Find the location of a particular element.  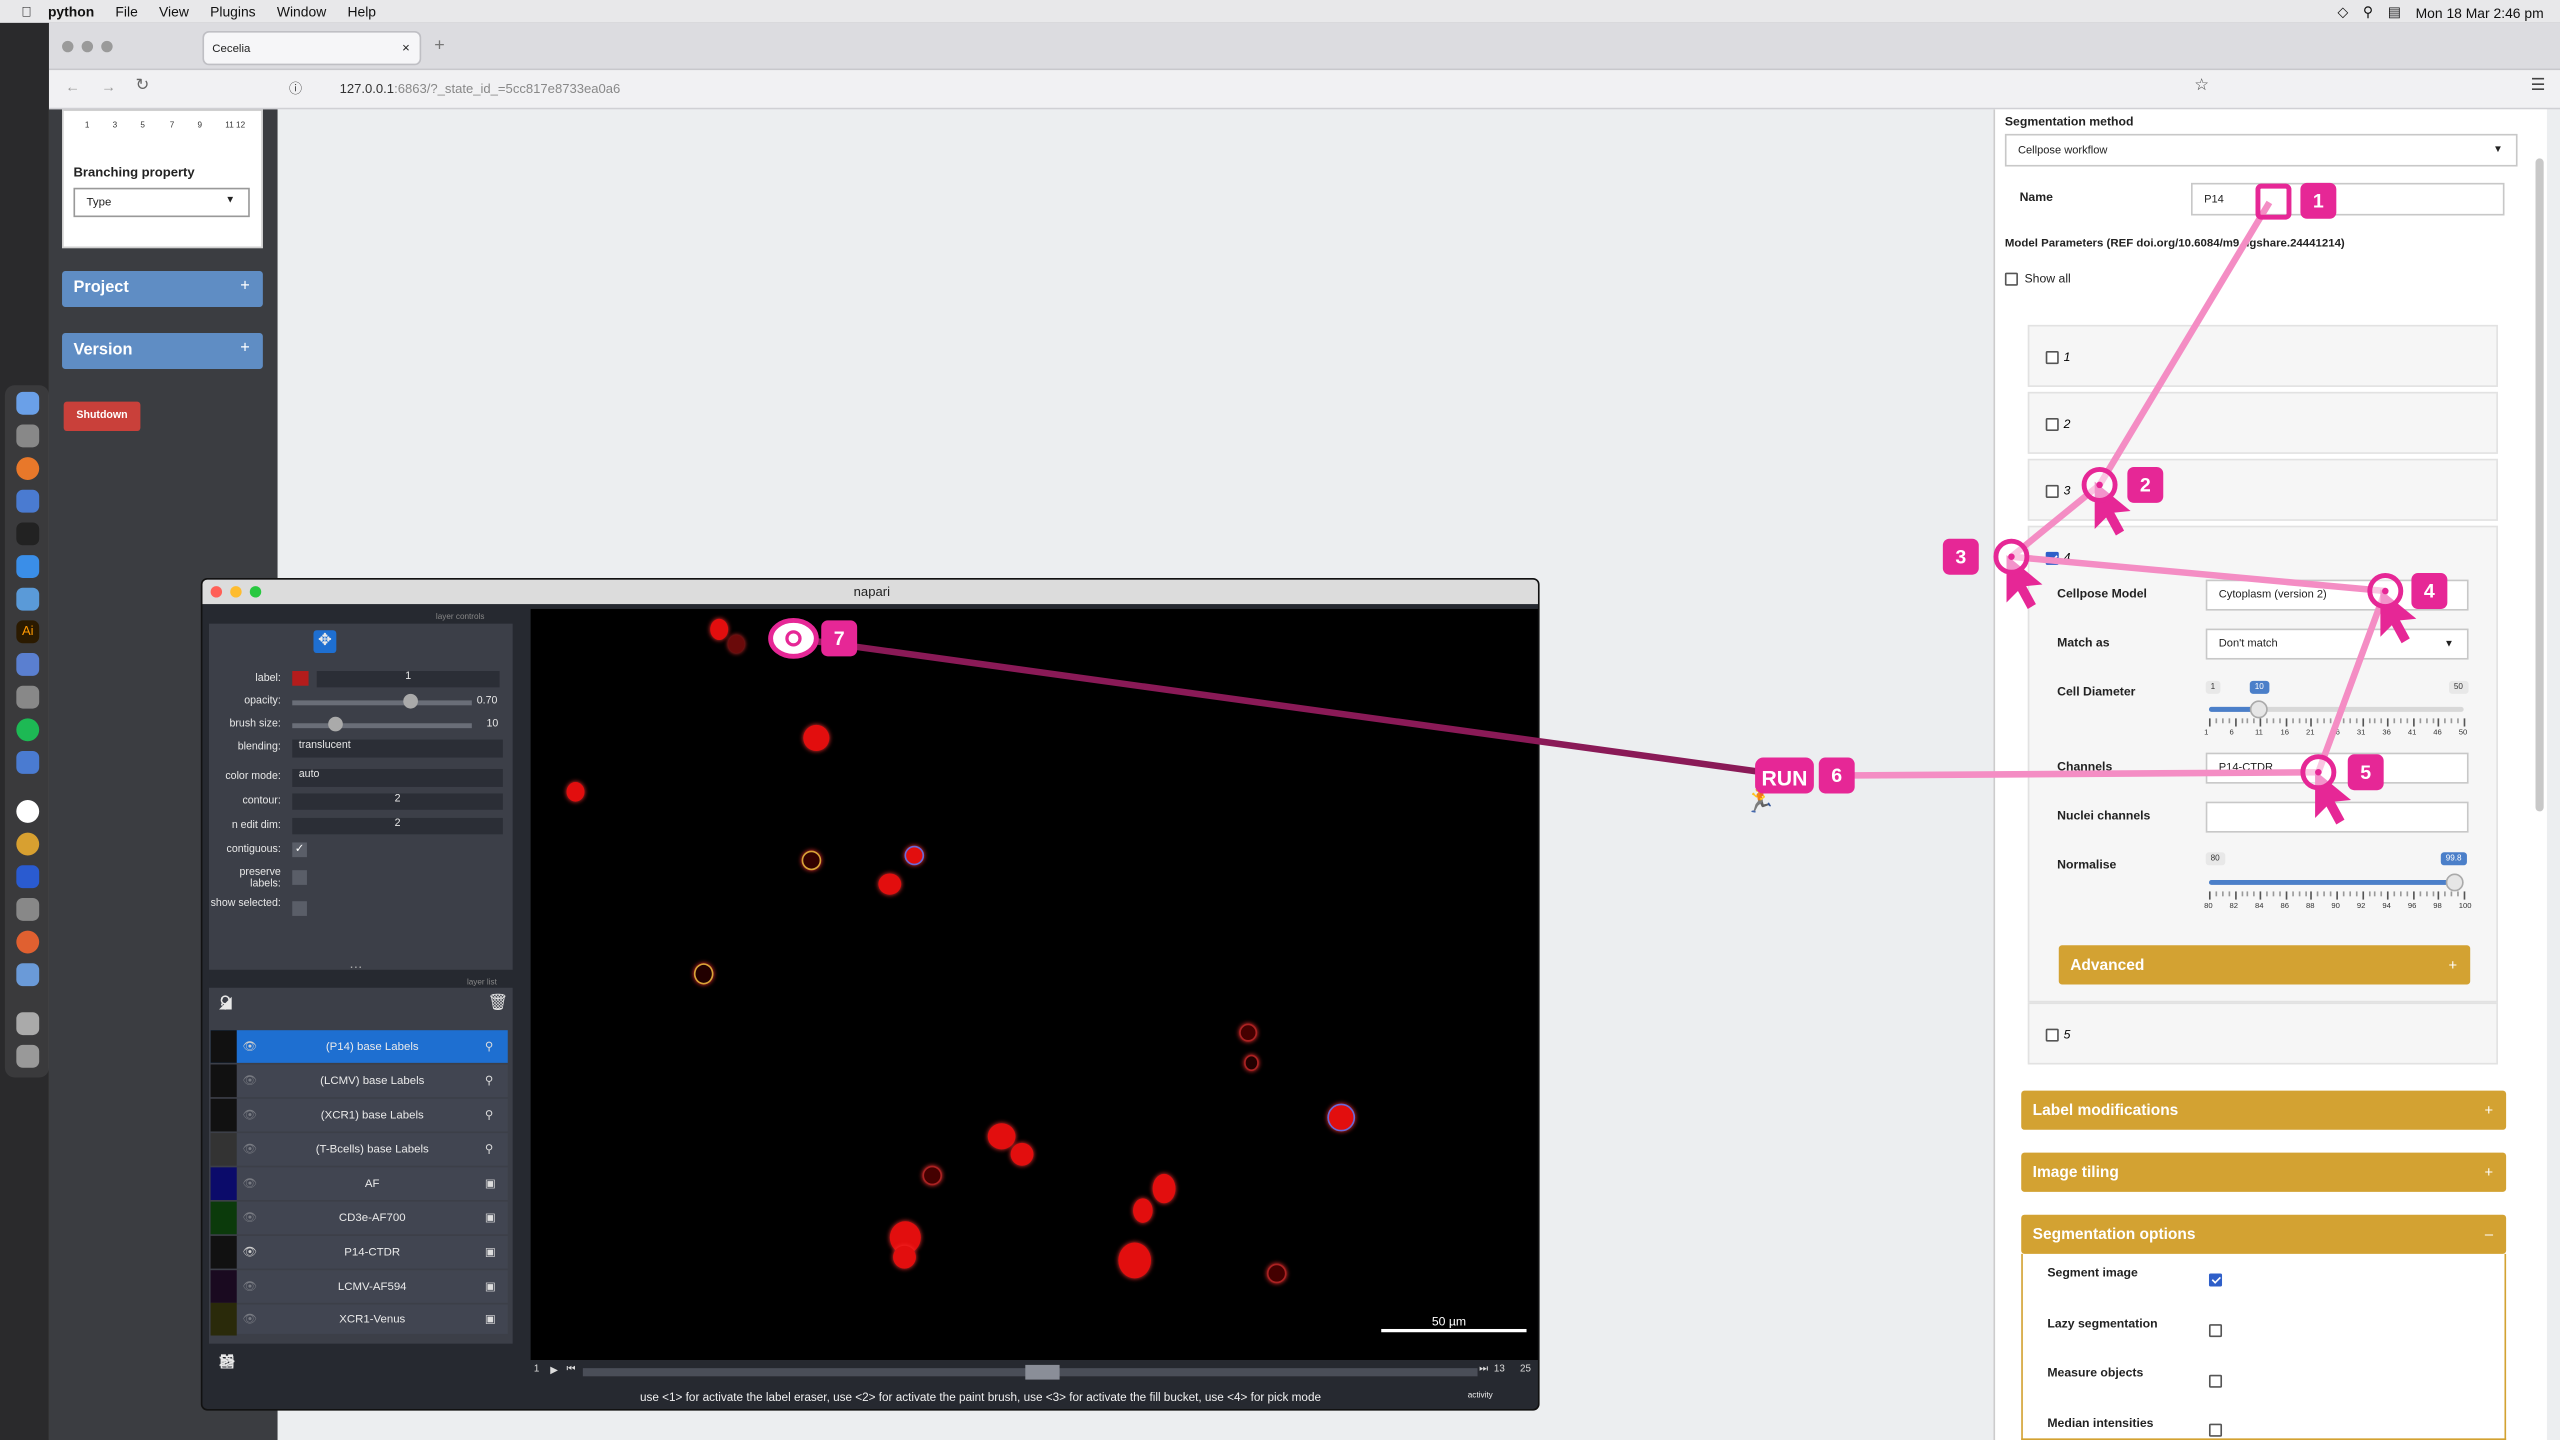

step-badge-6: 6 is located at coordinates (1836, 775).